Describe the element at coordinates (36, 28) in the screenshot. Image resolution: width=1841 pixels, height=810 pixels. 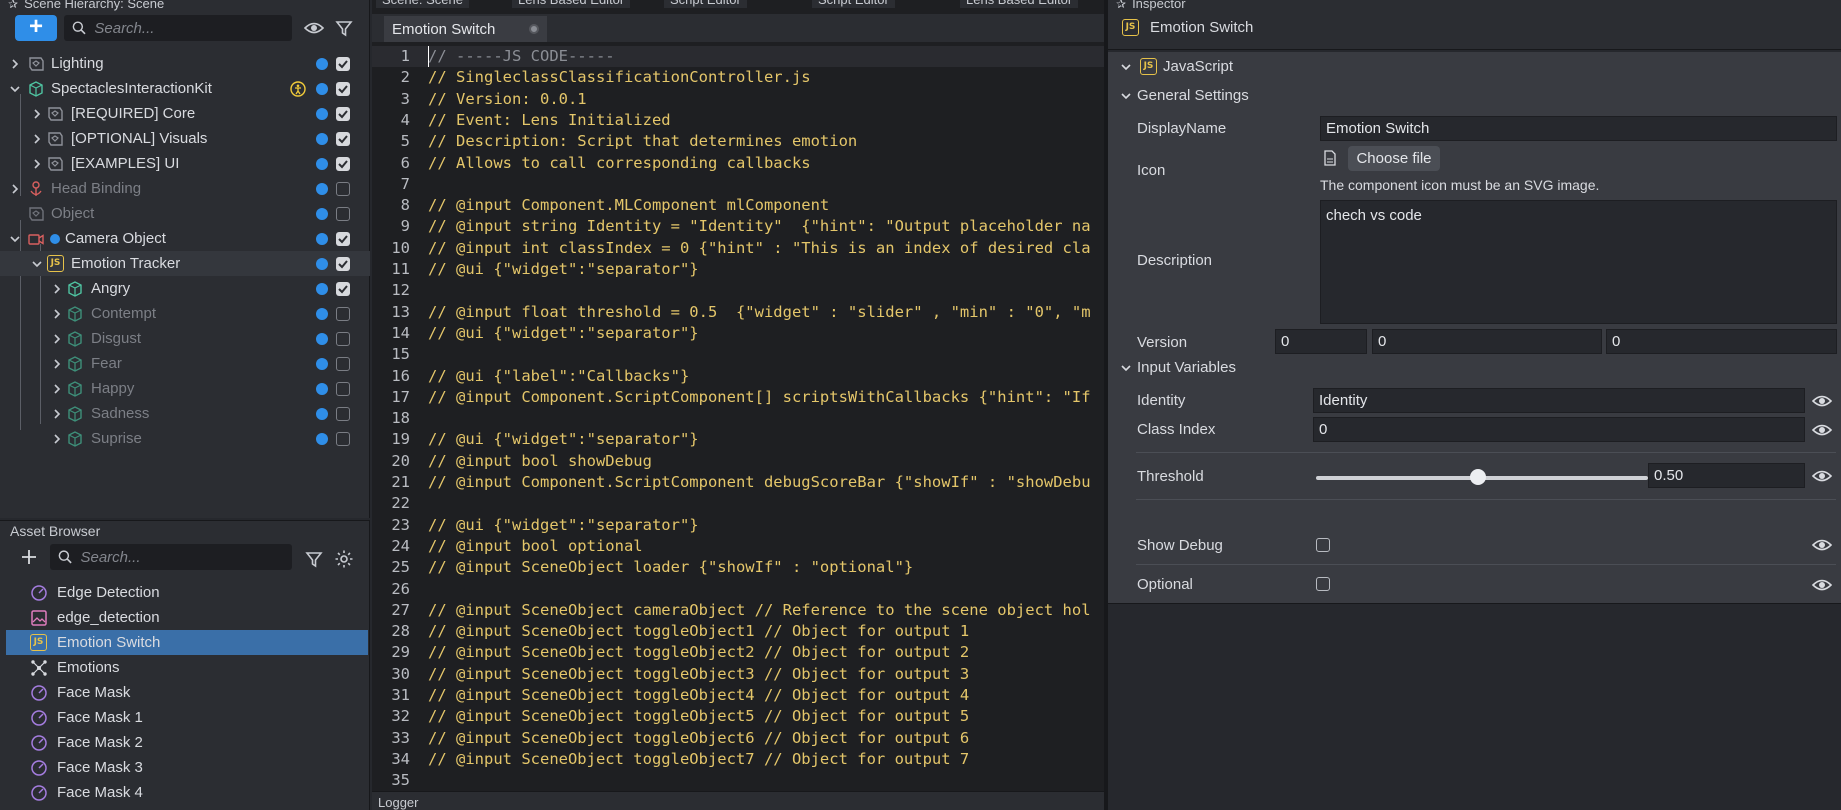
I see `add-object-button: +` at that location.